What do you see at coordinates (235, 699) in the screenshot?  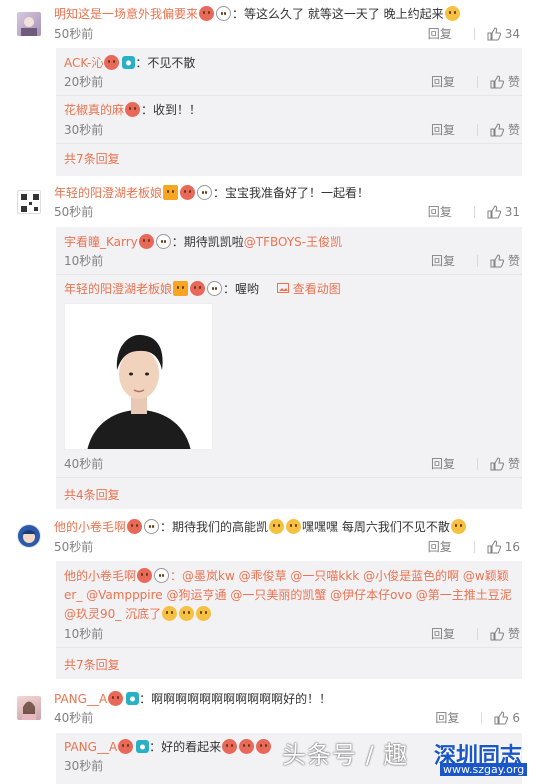 I see `comment-text: ：啊啊啊啊啊啊啊啊啊啊啊好的！！` at bounding box center [235, 699].